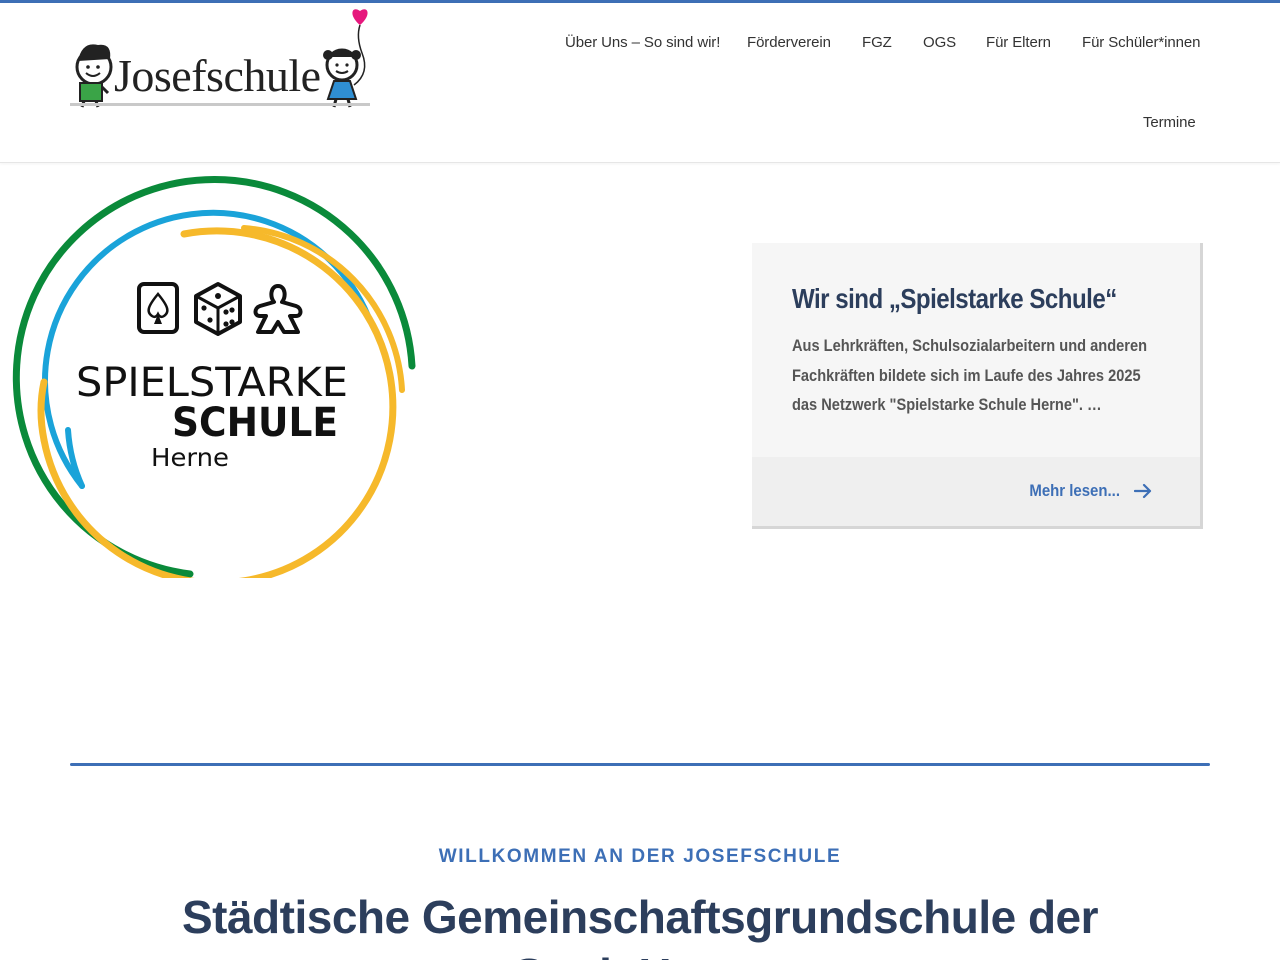  Describe the element at coordinates (964, 299) in the screenshot. I see `post-title: Wir sind „Spielstarke Schule“` at that location.